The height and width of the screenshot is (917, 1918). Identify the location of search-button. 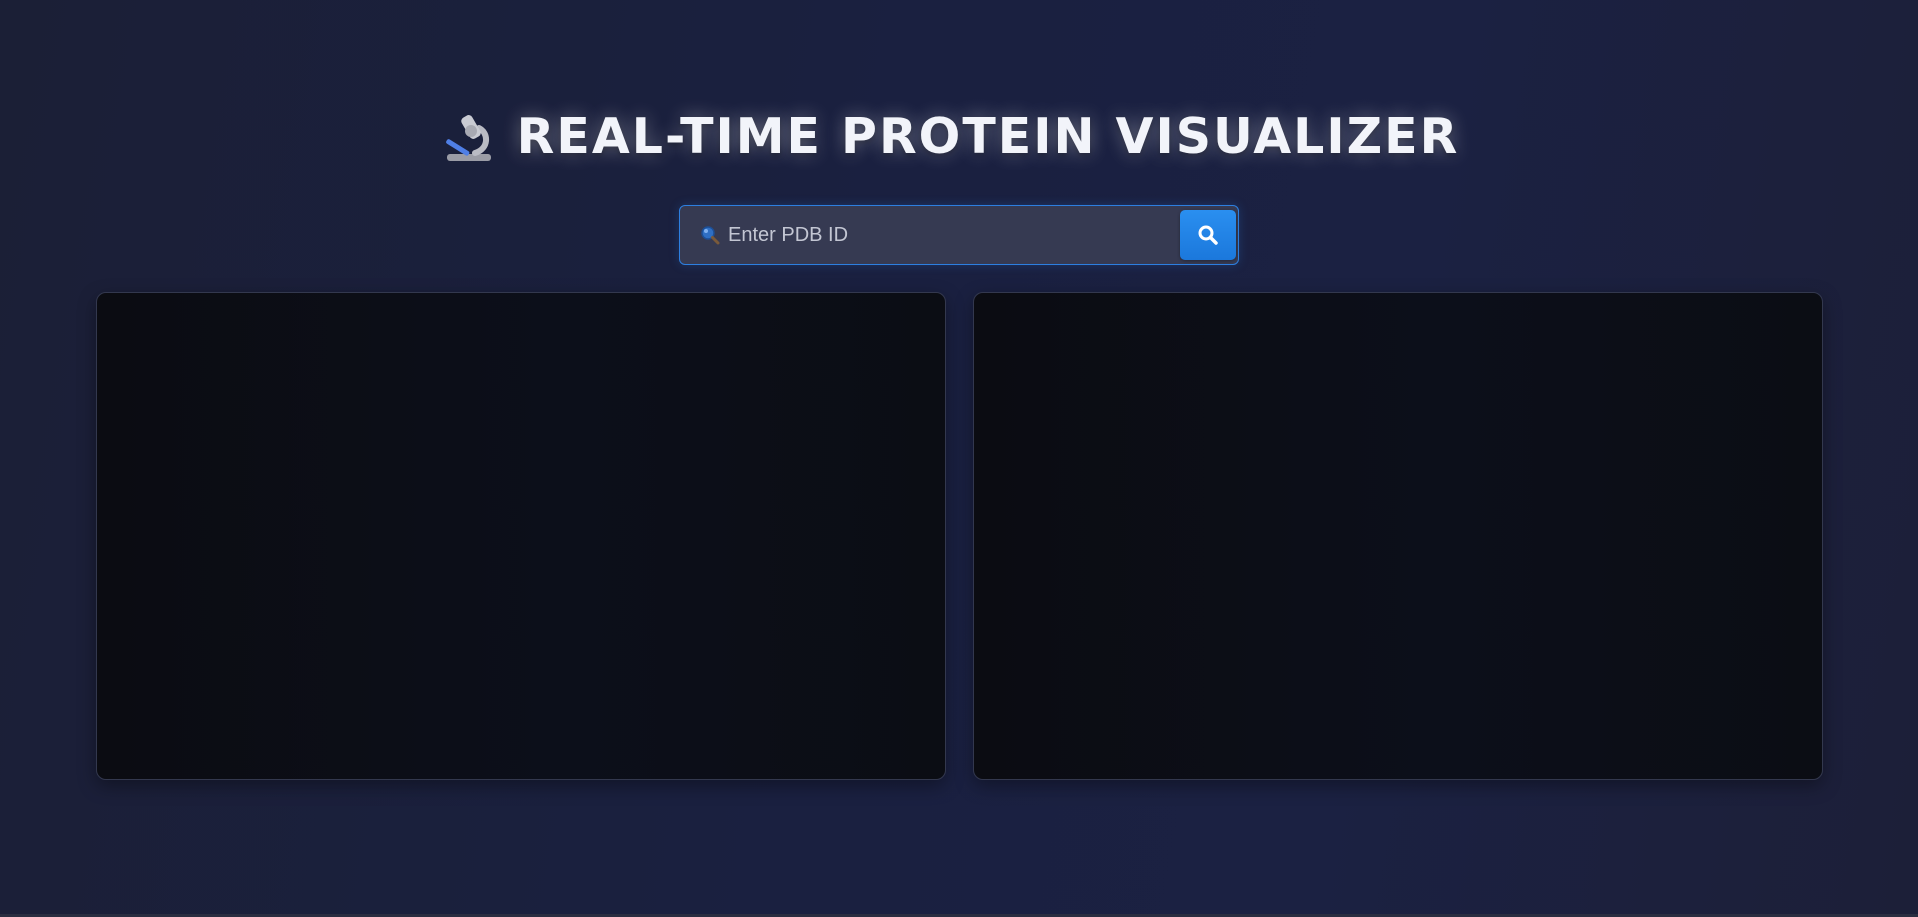
(1208, 235).